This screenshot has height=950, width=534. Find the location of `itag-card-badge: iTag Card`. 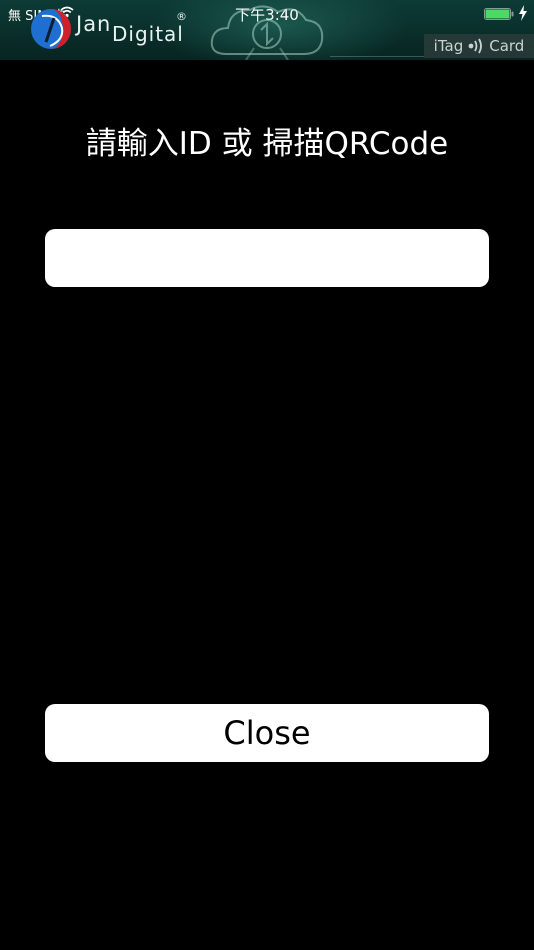

itag-card-badge: iTag Card is located at coordinates (479, 46).